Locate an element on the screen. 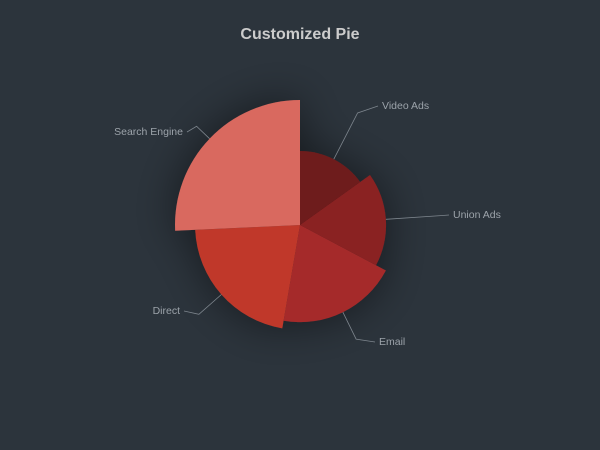 Image resolution: width=600 pixels, height=450 pixels. pie-slice-search-engine is located at coordinates (237, 165).